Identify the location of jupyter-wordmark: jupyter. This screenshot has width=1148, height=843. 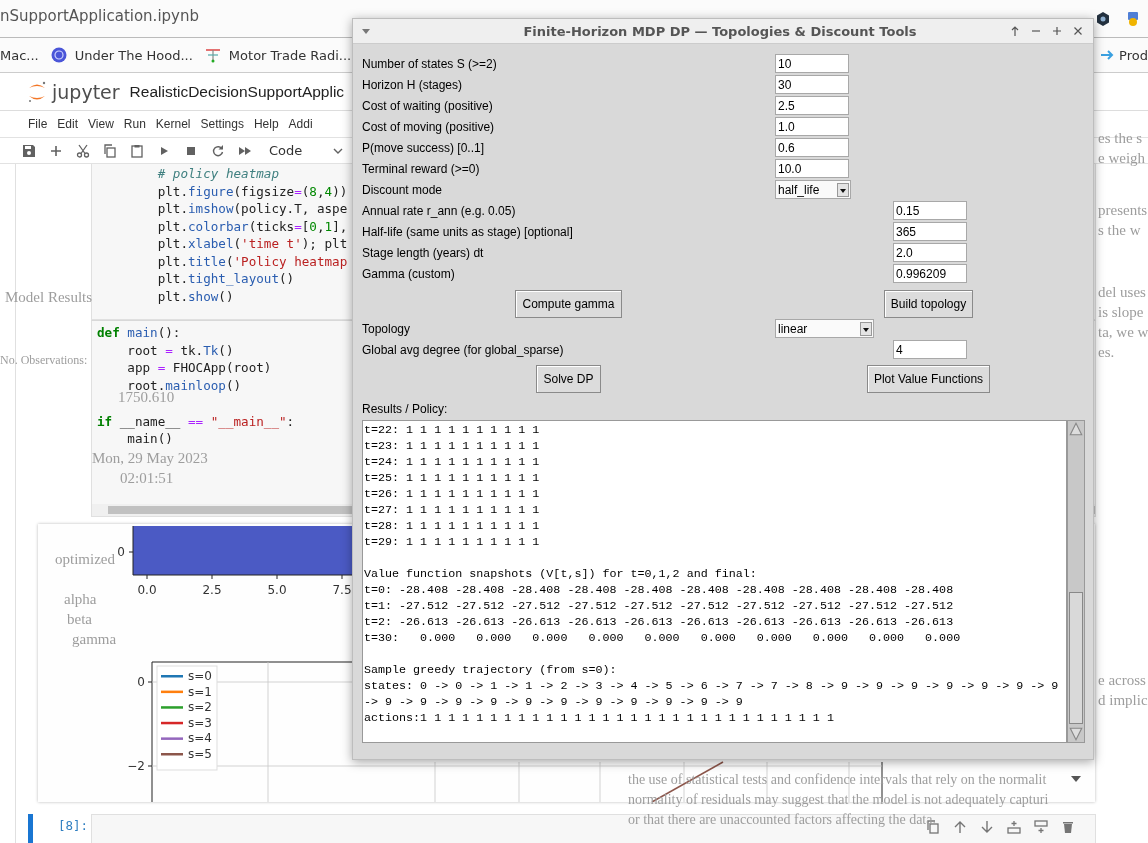
(86, 91).